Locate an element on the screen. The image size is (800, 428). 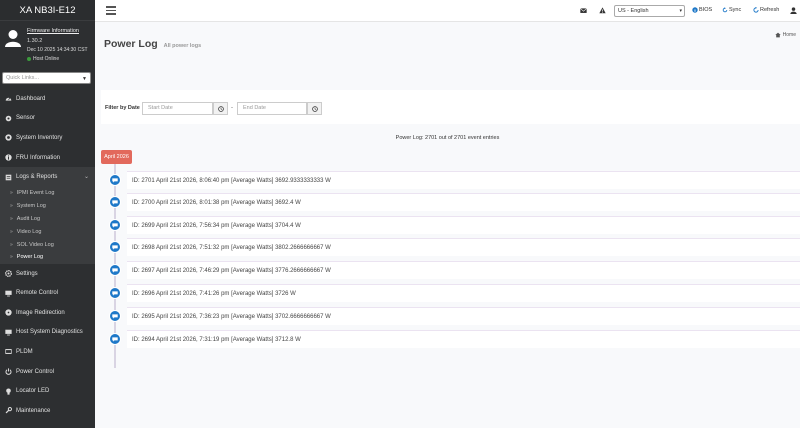
sensor-icon is located at coordinates (8, 118).